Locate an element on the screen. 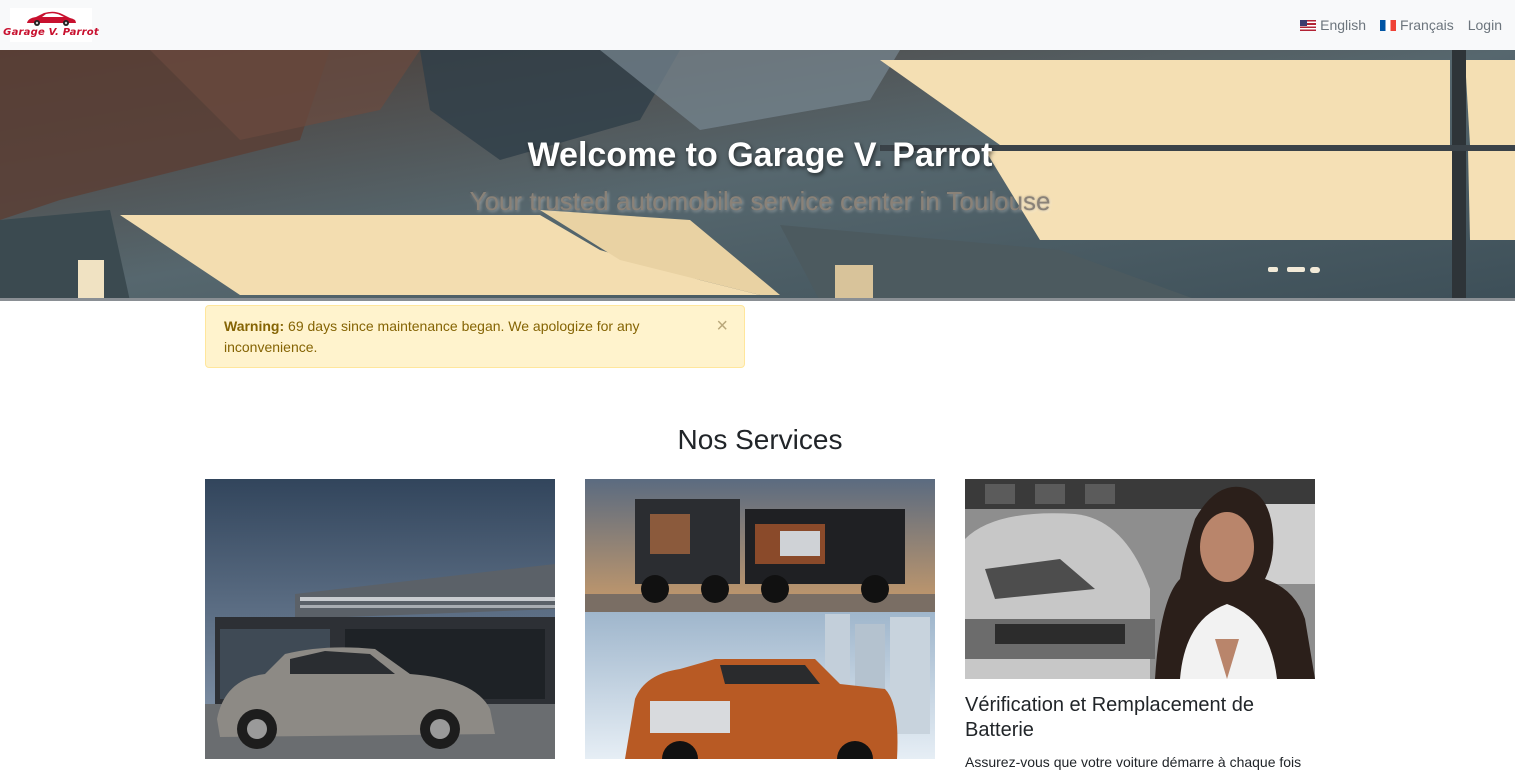 Image resolution: width=1515 pixels, height=772 pixels. service-image-battery is located at coordinates (1140, 579).